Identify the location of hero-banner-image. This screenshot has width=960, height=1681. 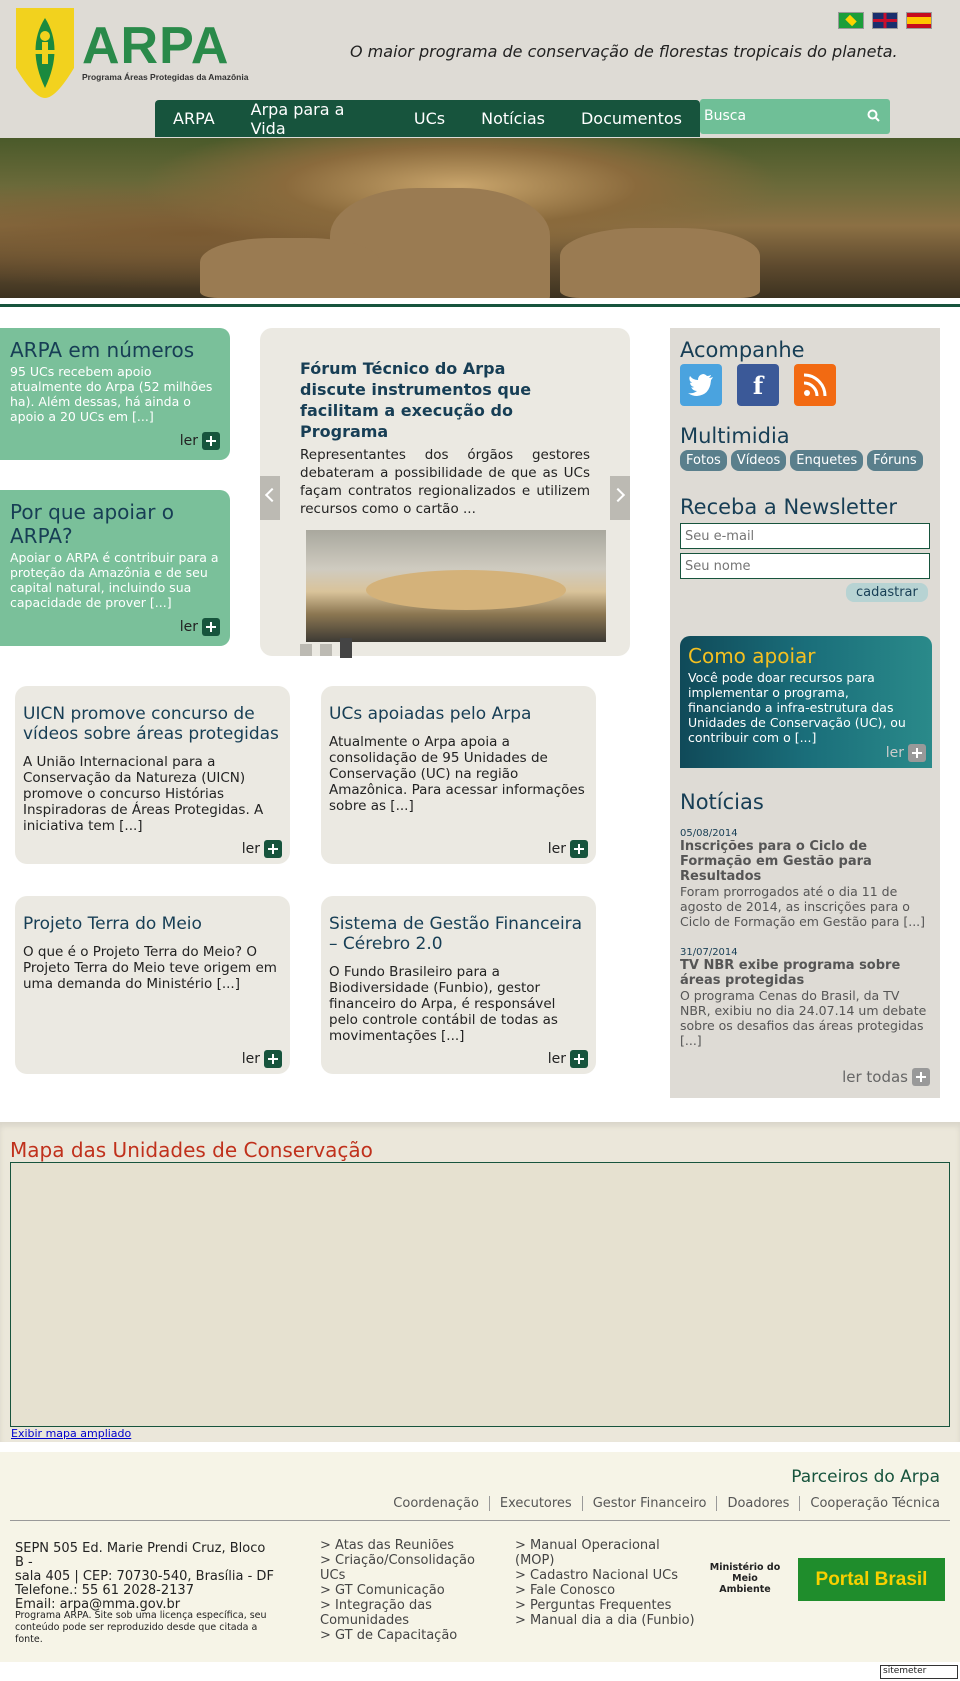
(480, 218).